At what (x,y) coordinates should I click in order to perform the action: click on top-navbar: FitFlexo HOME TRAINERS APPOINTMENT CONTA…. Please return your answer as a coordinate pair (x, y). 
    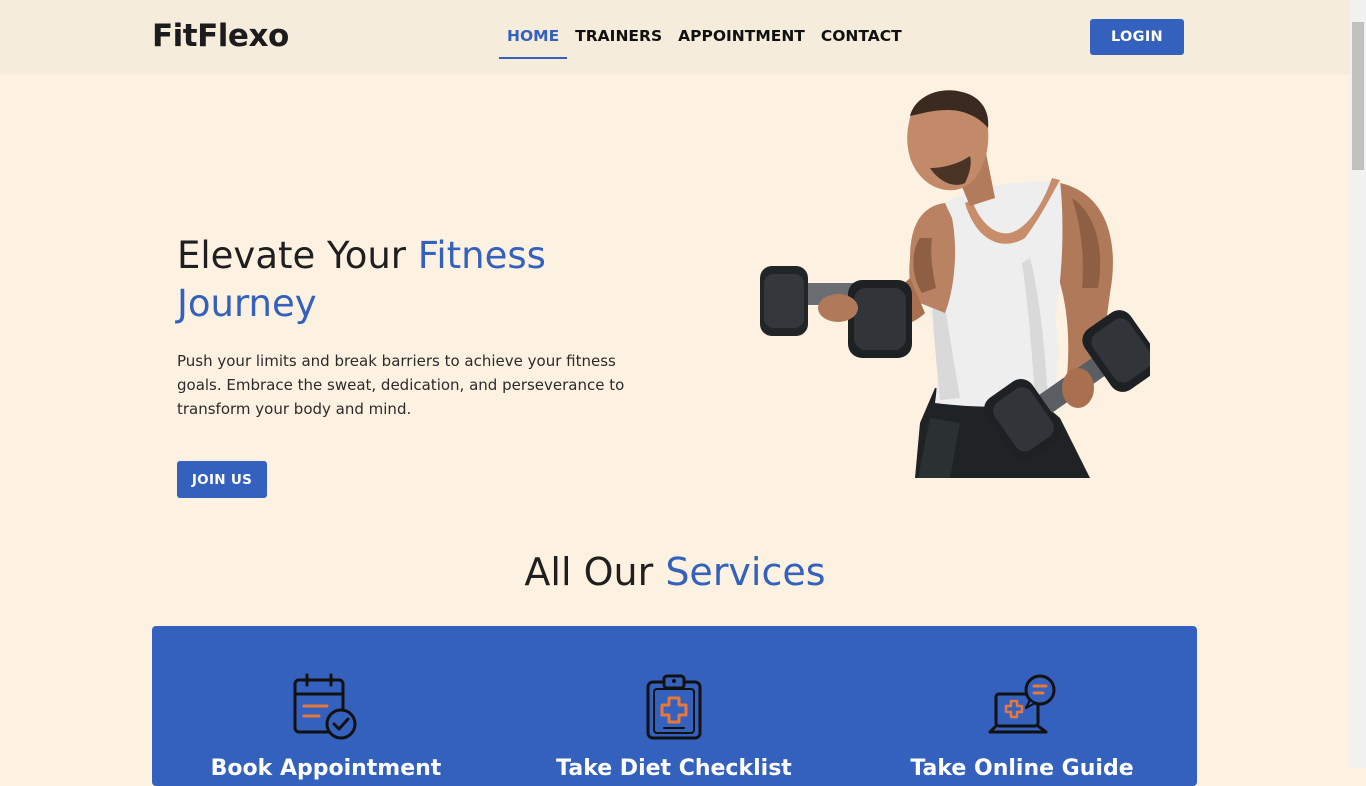
    Looking at the image, I should click on (675, 37).